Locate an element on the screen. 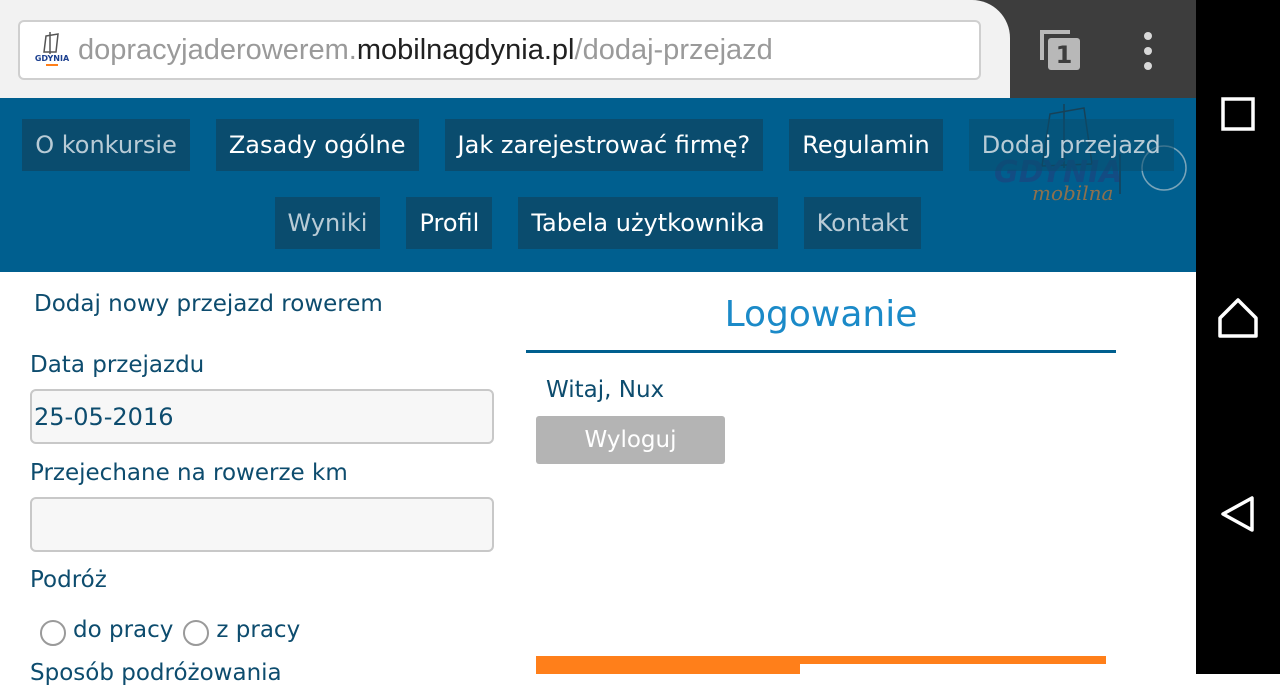 Image resolution: width=1280 pixels, height=686 pixels. radio-z-pracy is located at coordinates (196, 633).